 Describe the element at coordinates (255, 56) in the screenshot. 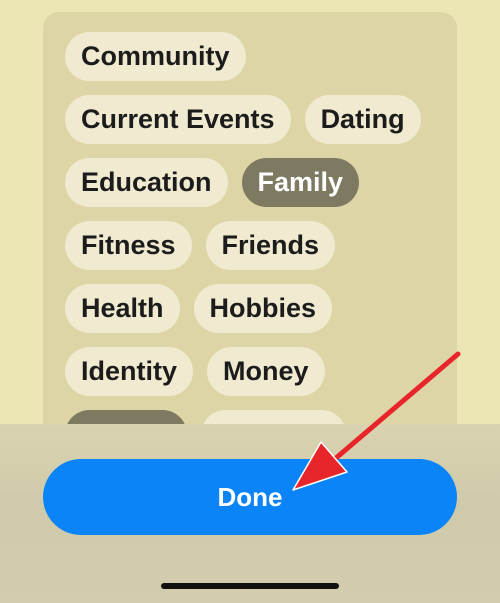

I see `chip-row: Community` at that location.